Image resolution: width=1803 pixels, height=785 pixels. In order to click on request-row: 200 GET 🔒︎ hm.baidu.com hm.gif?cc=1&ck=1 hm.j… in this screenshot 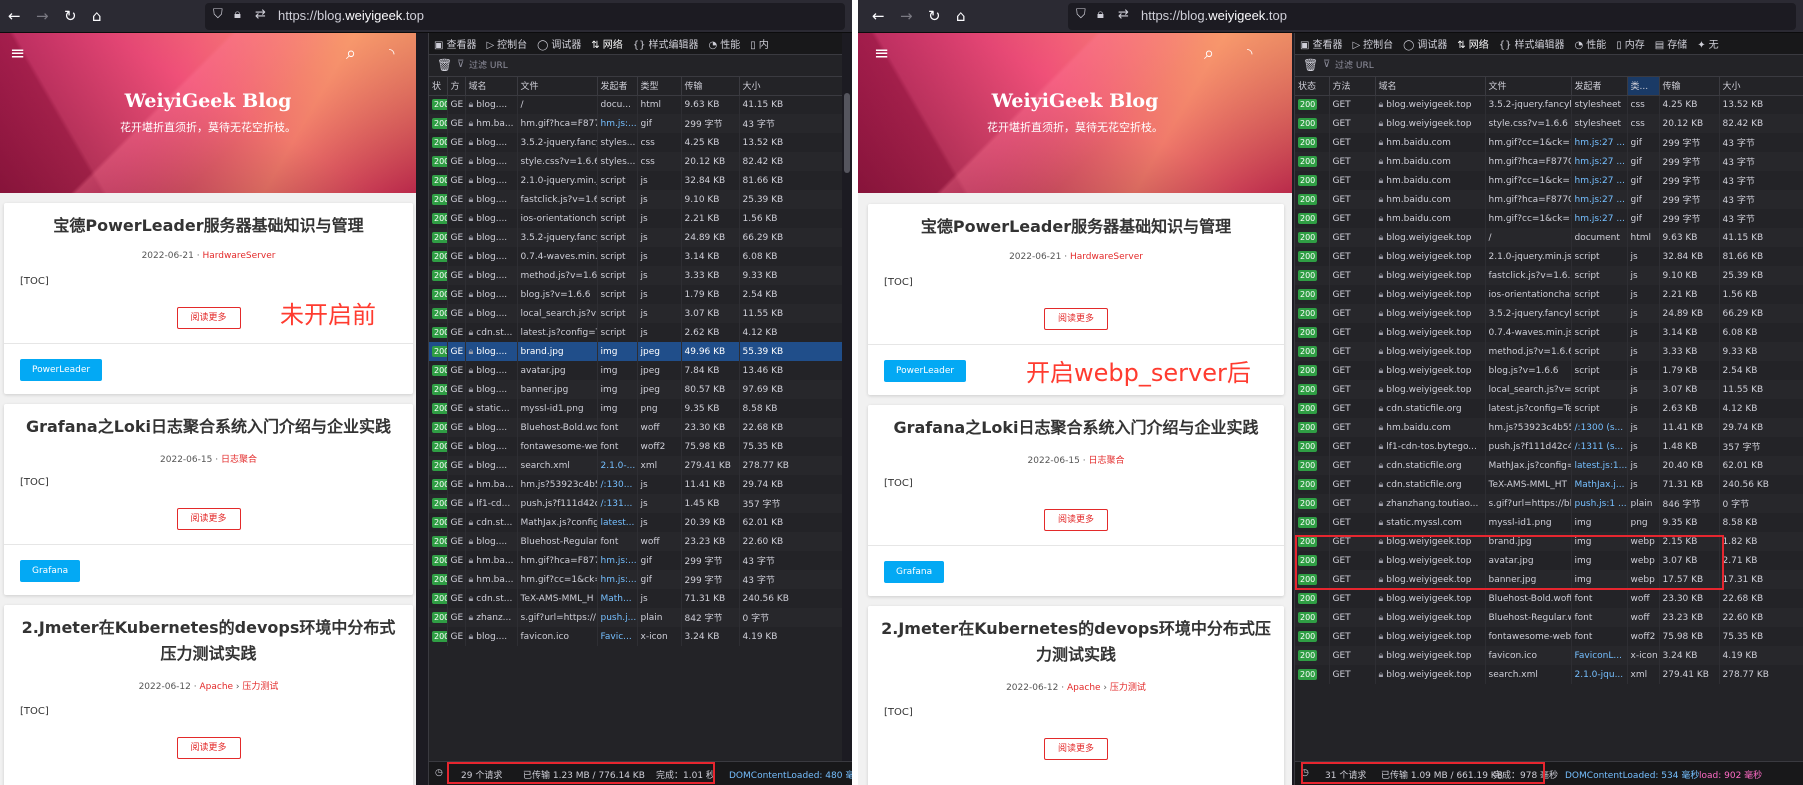, I will do `click(1549, 180)`.